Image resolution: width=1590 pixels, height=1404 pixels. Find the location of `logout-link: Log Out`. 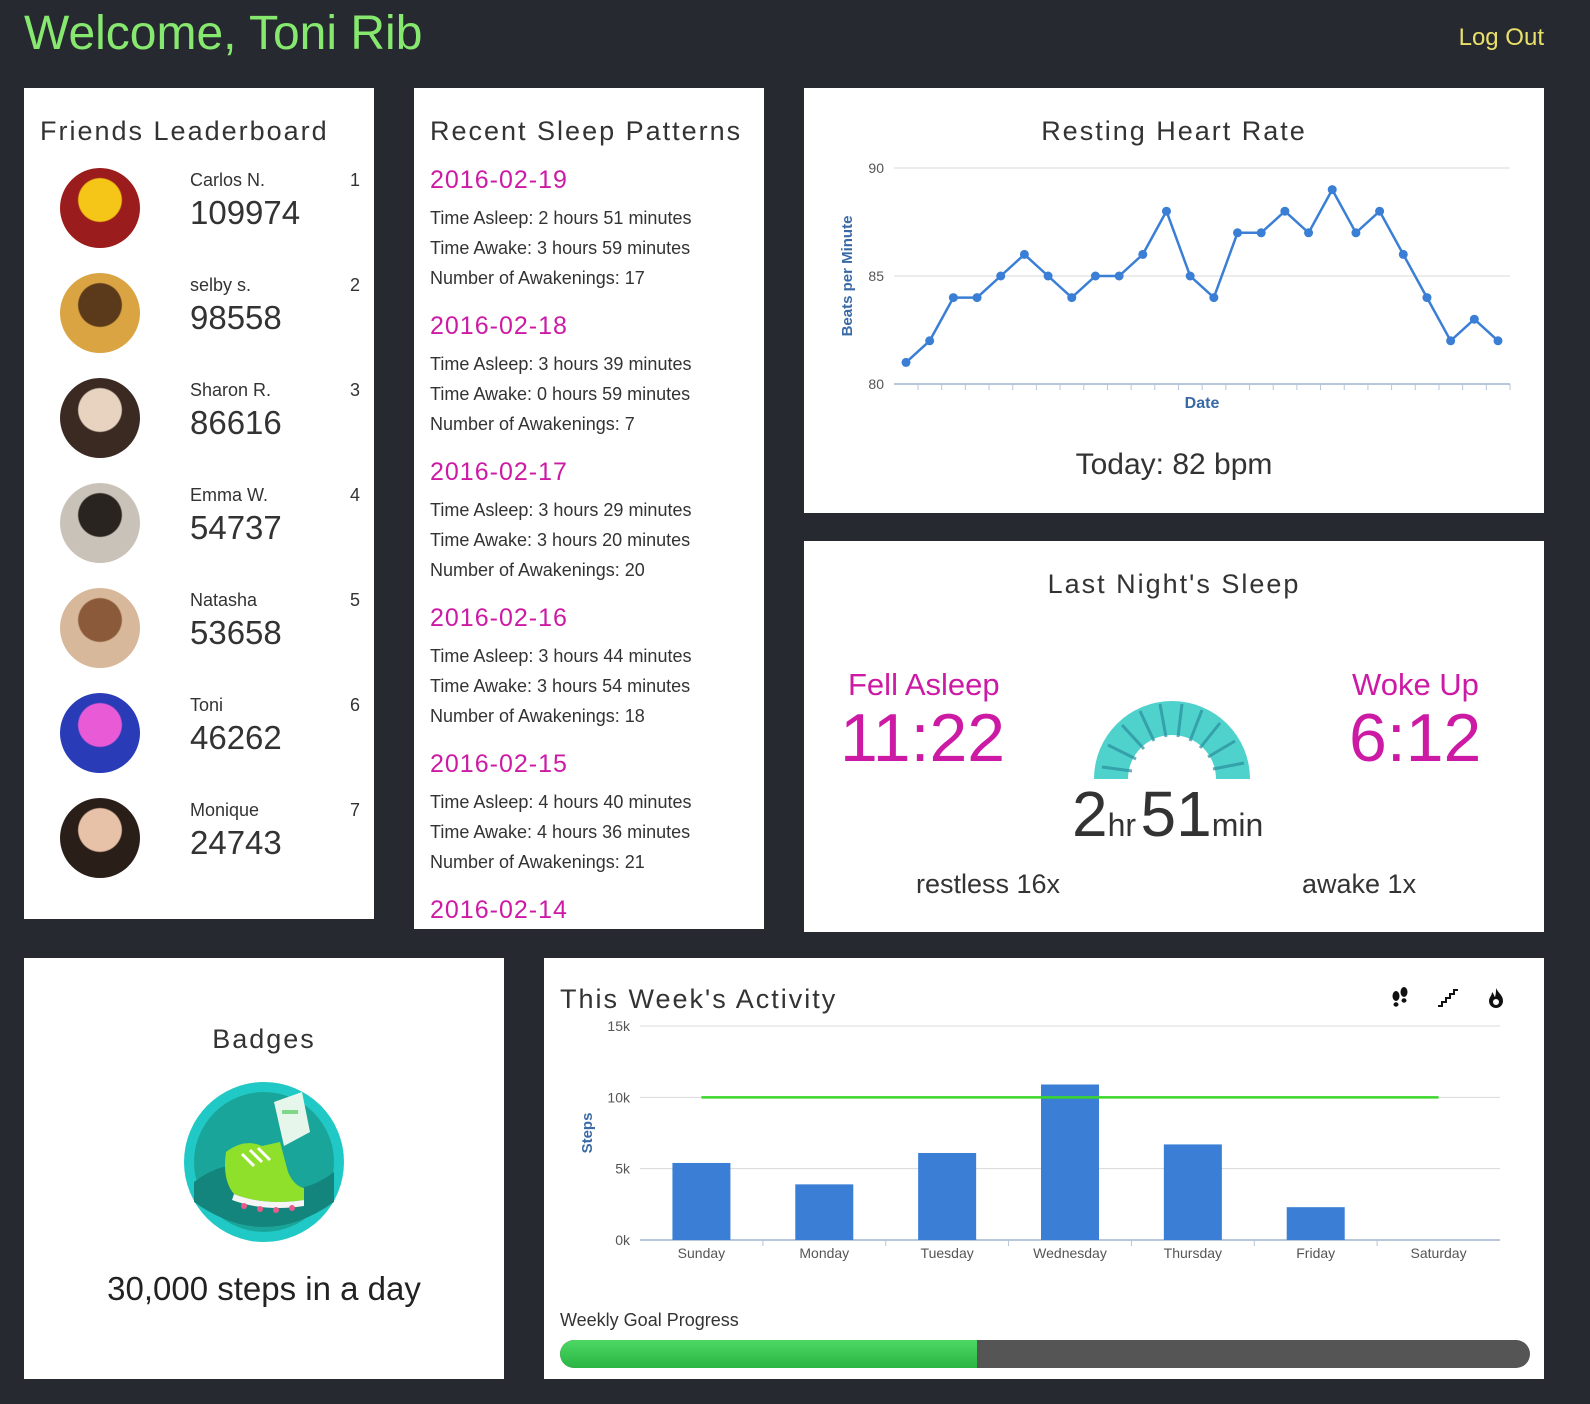

logout-link: Log Out is located at coordinates (1501, 38).